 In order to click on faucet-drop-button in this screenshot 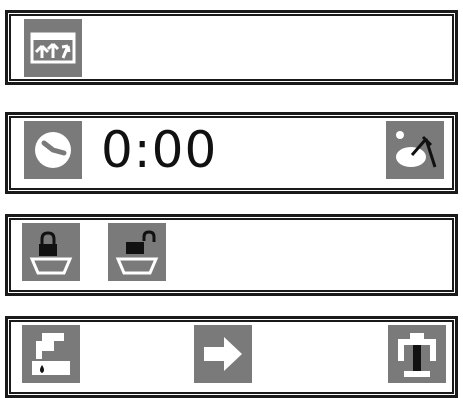, I will do `click(51, 354)`.